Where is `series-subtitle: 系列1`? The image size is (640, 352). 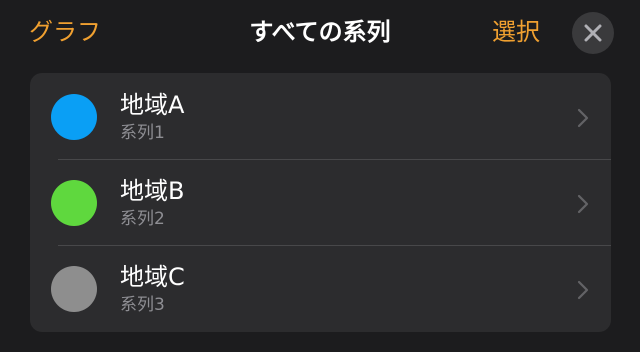 series-subtitle: 系列1 is located at coordinates (142, 133).